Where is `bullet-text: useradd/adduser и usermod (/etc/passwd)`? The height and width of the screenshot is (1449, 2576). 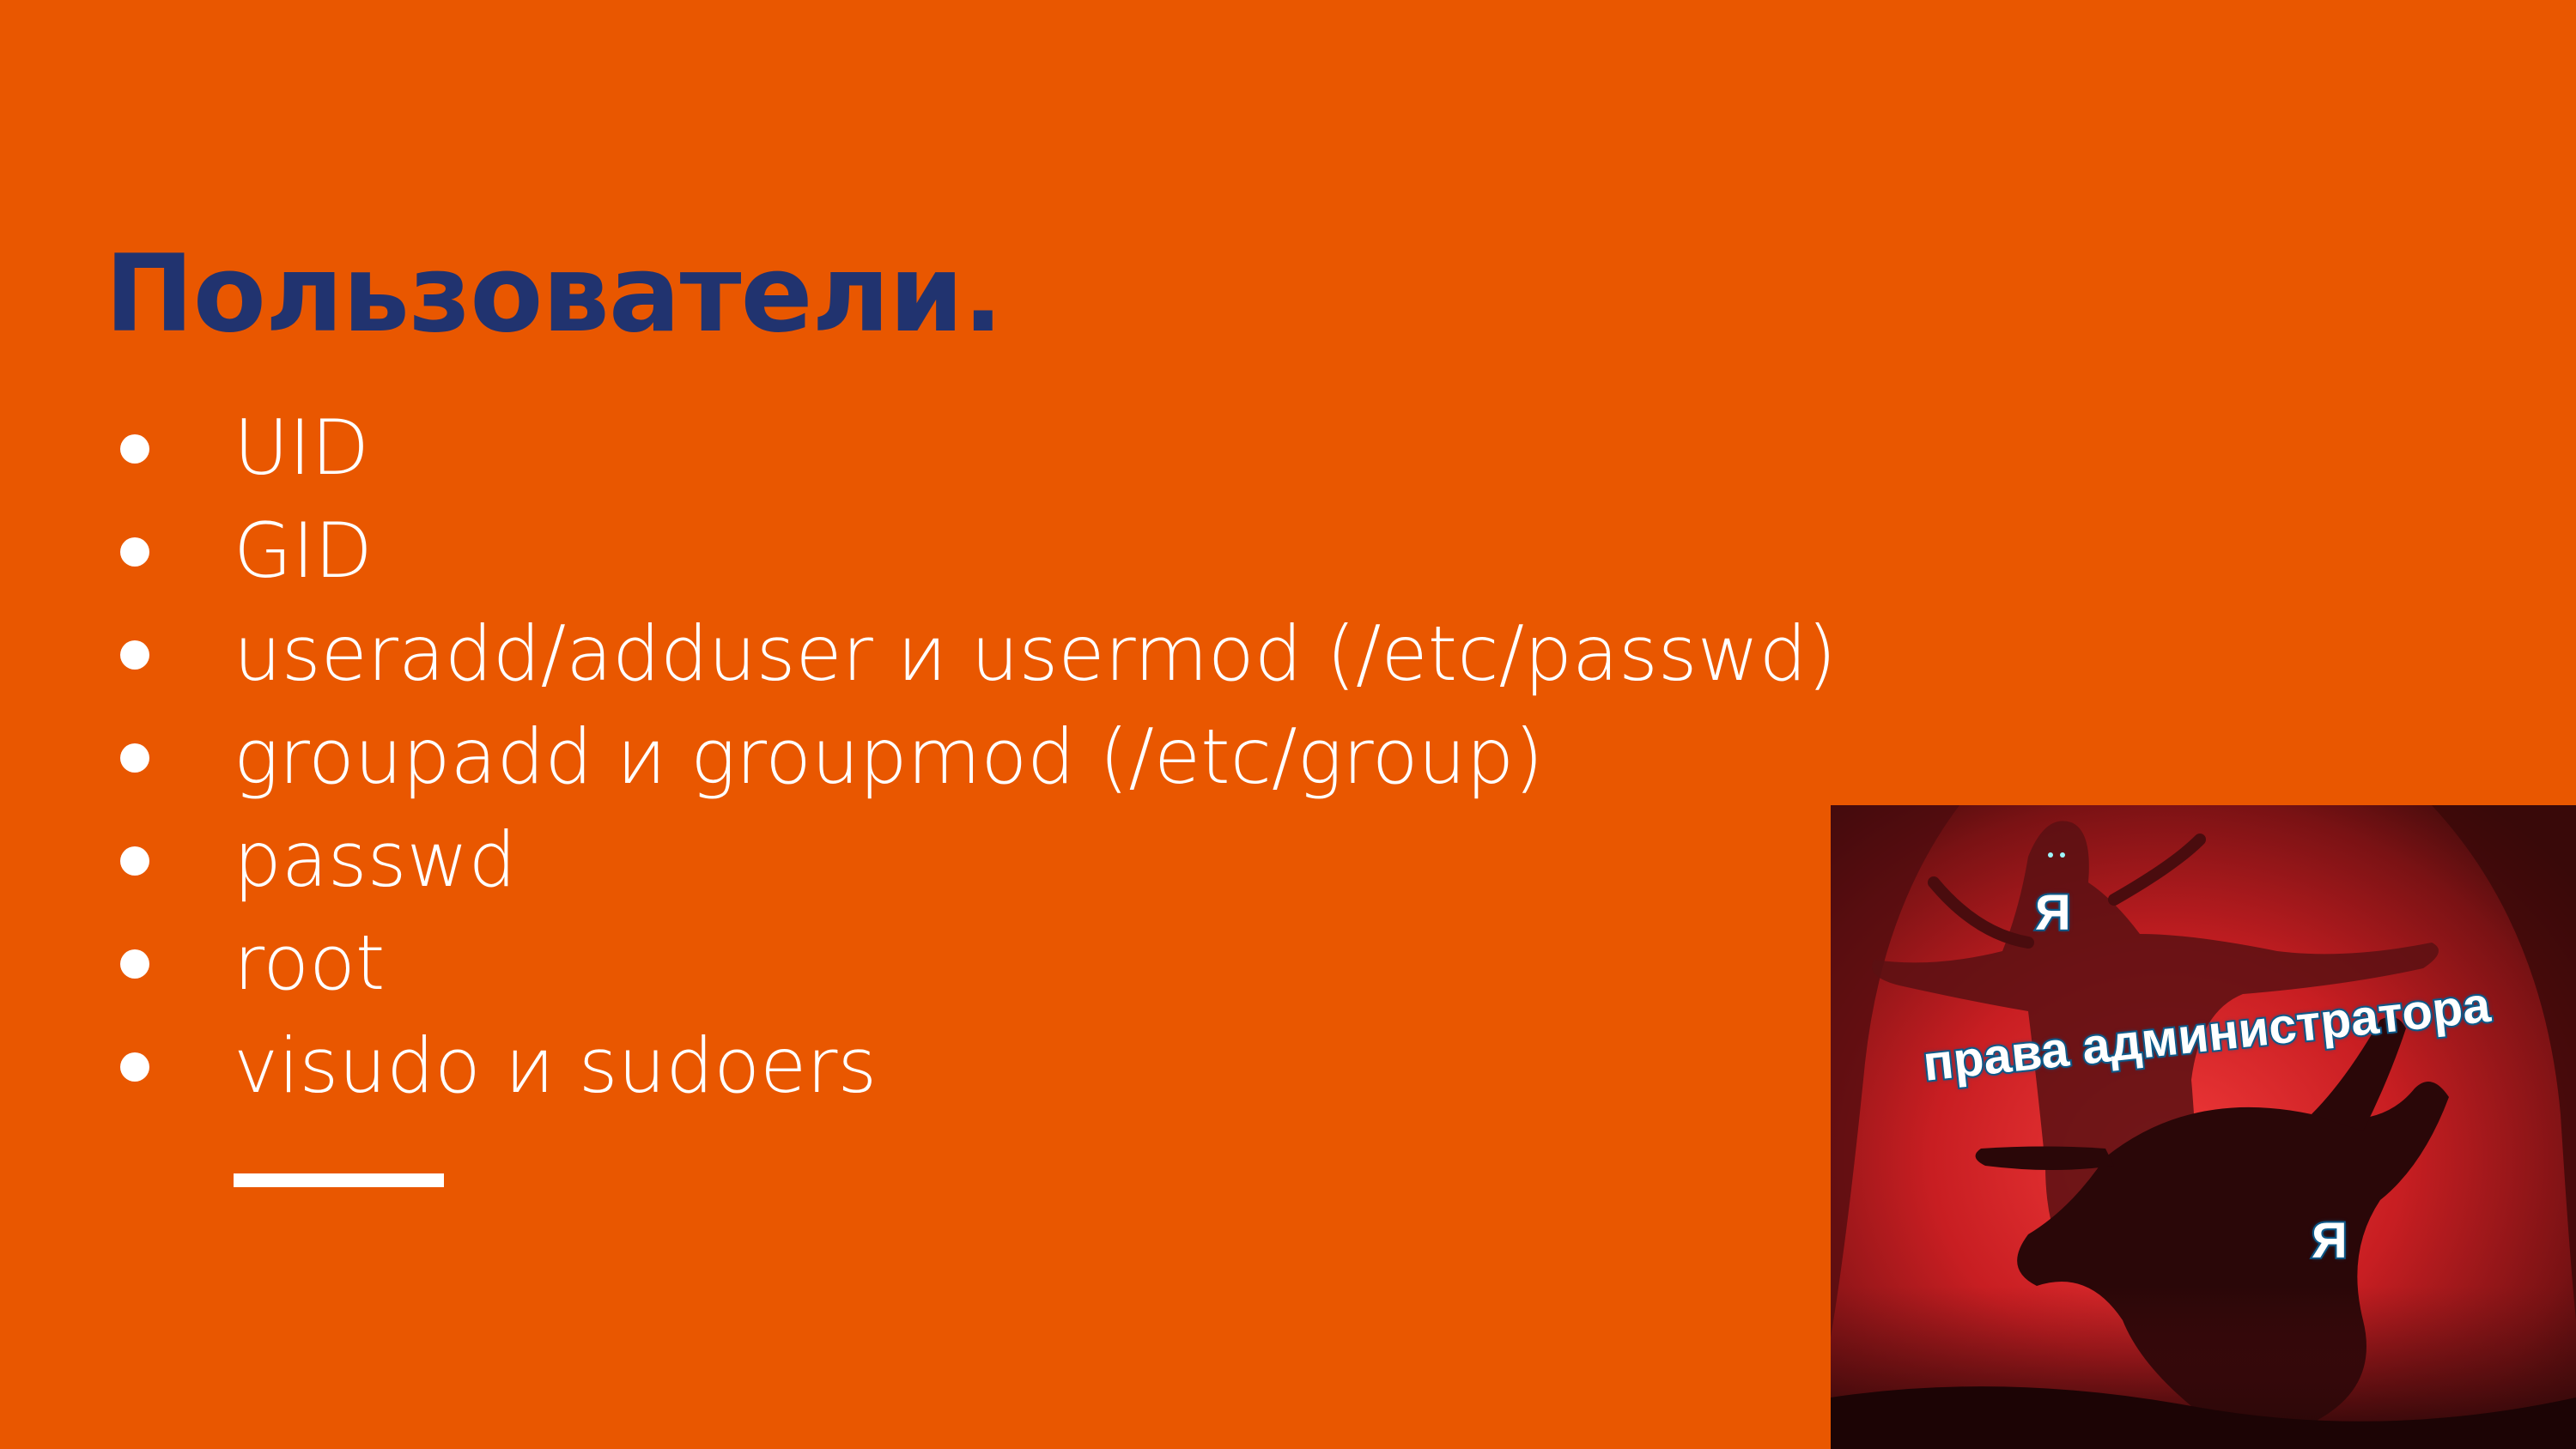
bullet-text: useradd/adduser и usermod (/etc/passwd) is located at coordinates (1035, 653).